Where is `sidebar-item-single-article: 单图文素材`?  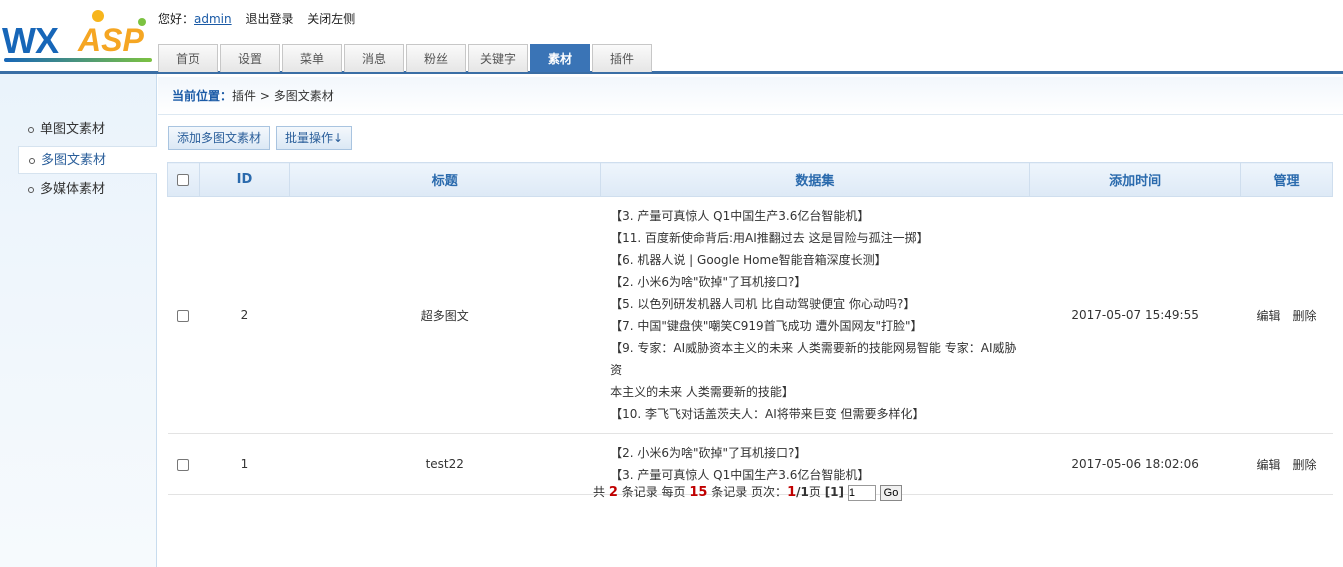 sidebar-item-single-article: 单图文素材 is located at coordinates (87, 130).